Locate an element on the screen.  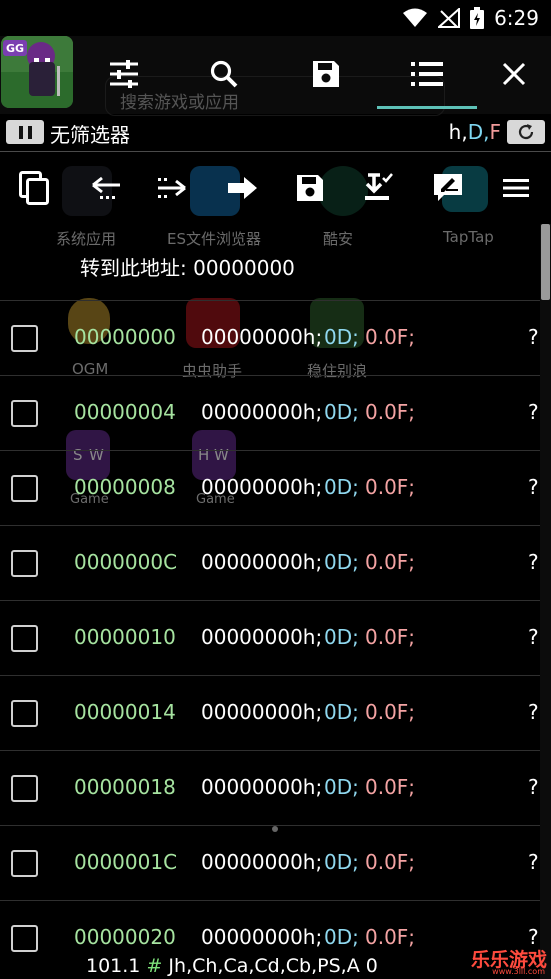
list-icon is located at coordinates (427, 74).